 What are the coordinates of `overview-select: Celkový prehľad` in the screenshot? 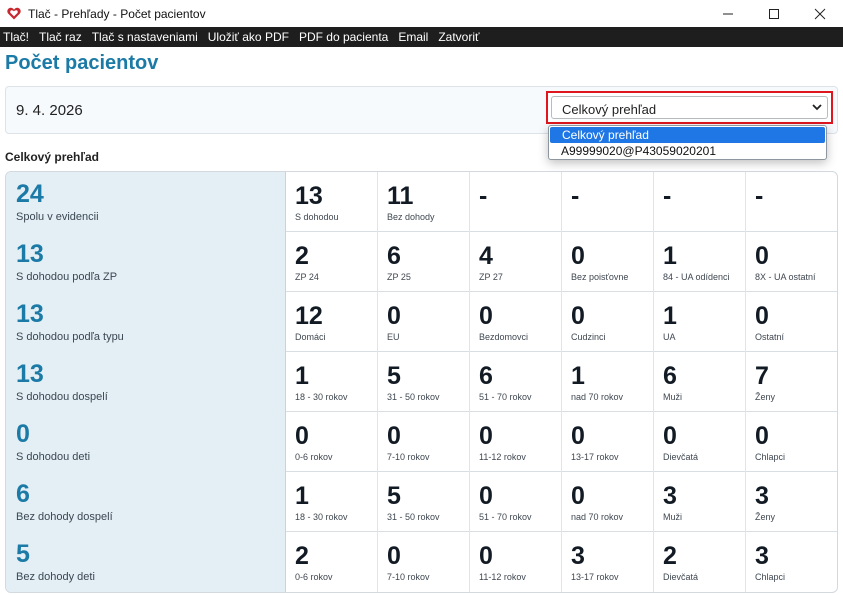 It's located at (689, 107).